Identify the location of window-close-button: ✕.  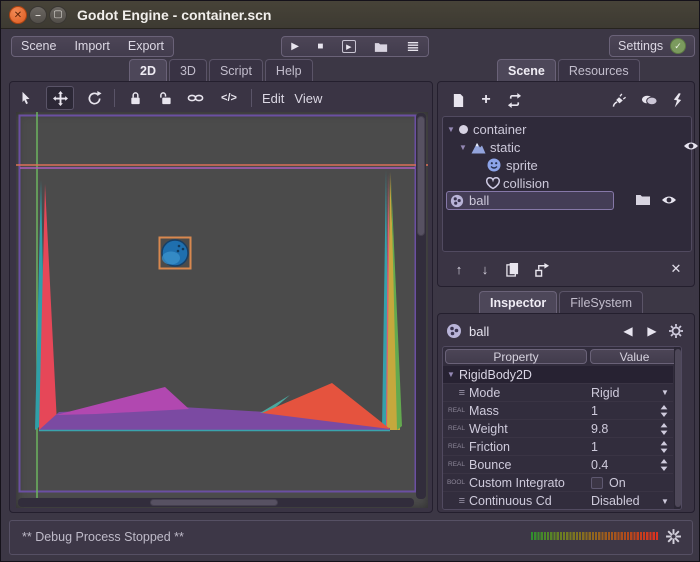
(18, 15).